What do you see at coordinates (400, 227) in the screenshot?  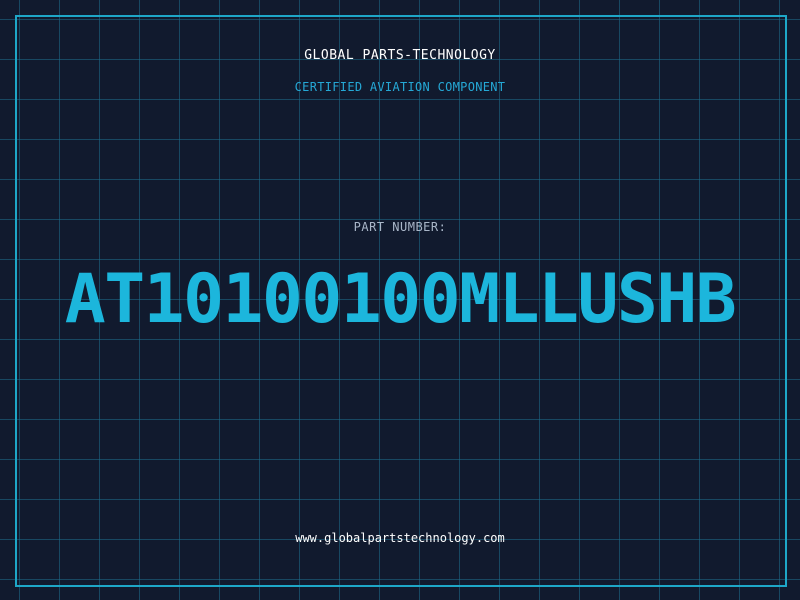 I see `part-number-label: PART NUMBER:` at bounding box center [400, 227].